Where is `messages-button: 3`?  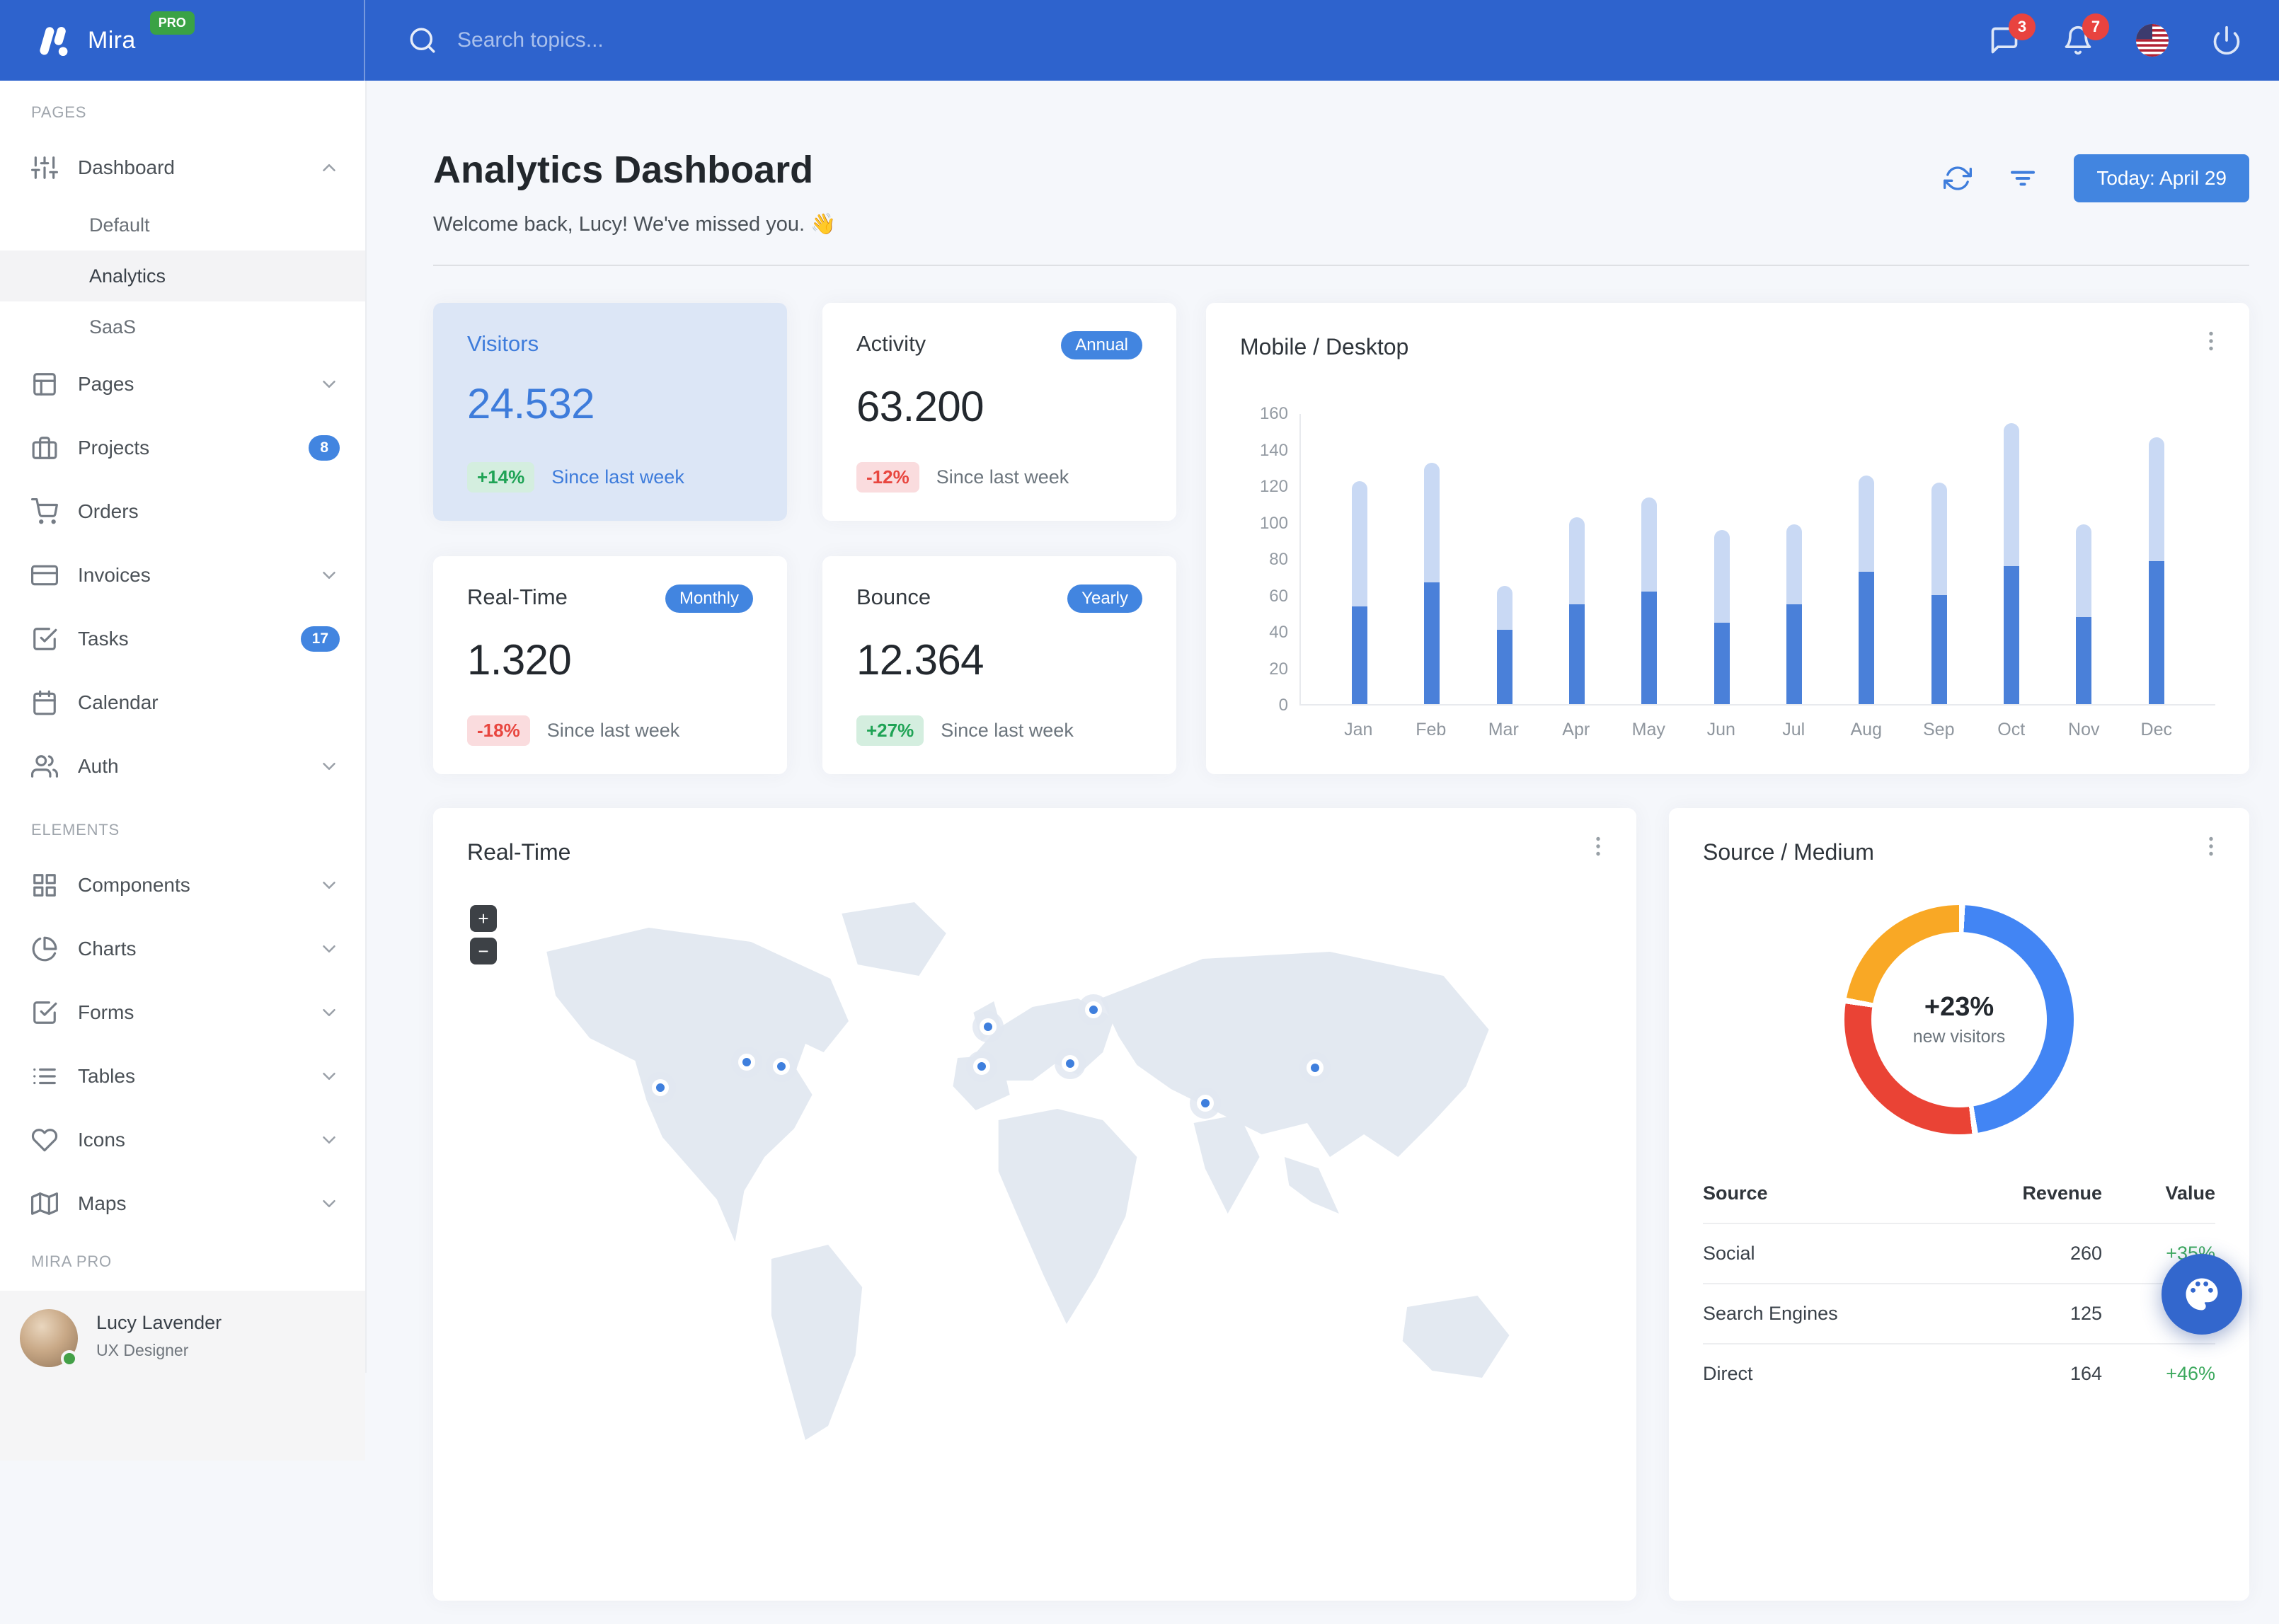
messages-button: 3 is located at coordinates (2005, 40).